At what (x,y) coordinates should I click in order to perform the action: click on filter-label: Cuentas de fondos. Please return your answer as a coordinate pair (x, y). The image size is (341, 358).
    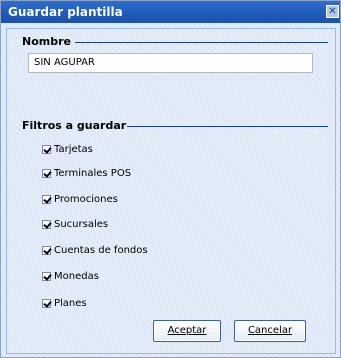
    Looking at the image, I should click on (101, 250).